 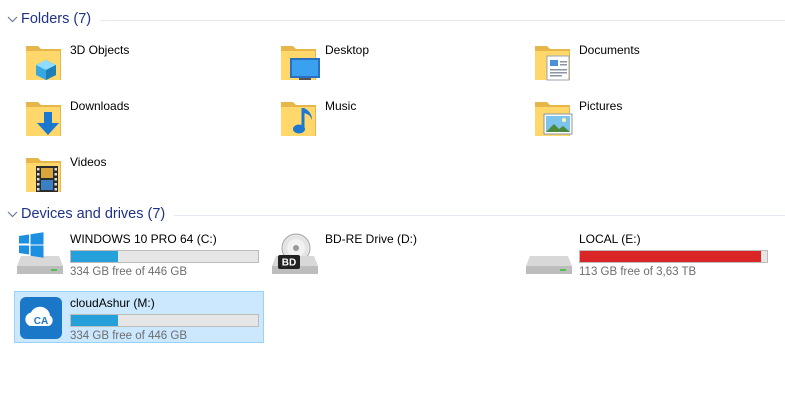 I want to click on folders-group-header: Folders (7), so click(x=395, y=19).